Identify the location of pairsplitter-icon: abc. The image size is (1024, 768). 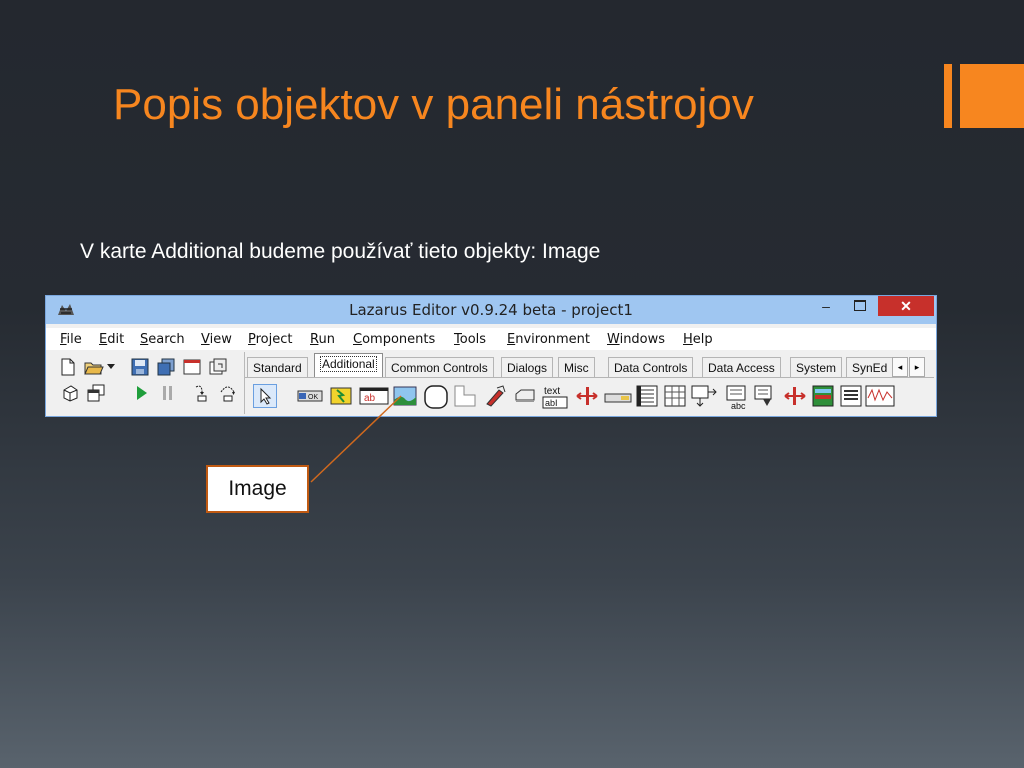
(737, 397).